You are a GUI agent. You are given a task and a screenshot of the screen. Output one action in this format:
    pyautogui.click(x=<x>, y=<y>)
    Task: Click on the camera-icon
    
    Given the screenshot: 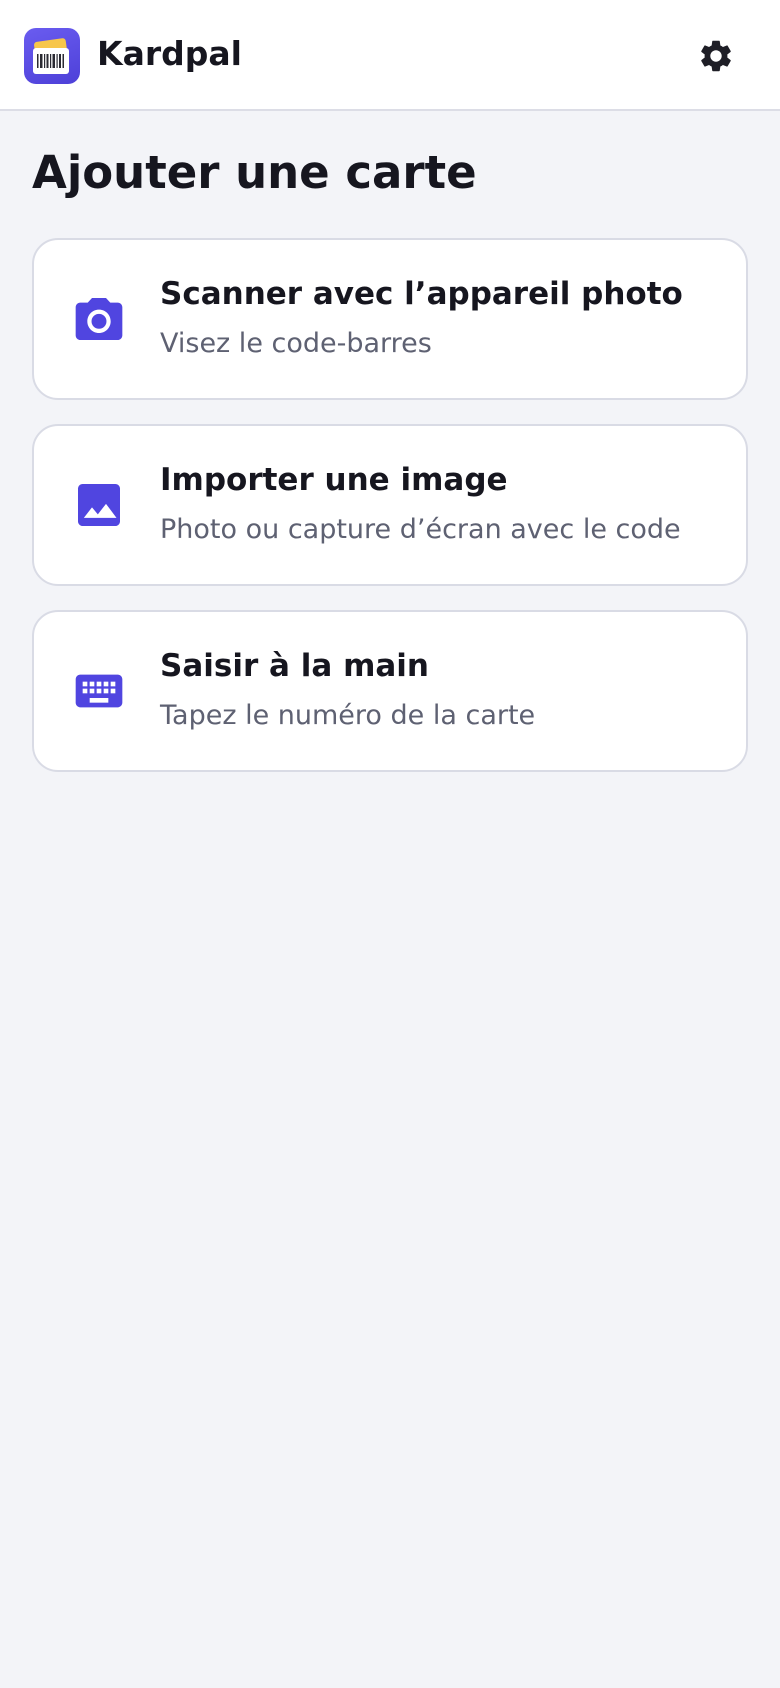 What is the action you would take?
    pyautogui.click(x=99, y=319)
    